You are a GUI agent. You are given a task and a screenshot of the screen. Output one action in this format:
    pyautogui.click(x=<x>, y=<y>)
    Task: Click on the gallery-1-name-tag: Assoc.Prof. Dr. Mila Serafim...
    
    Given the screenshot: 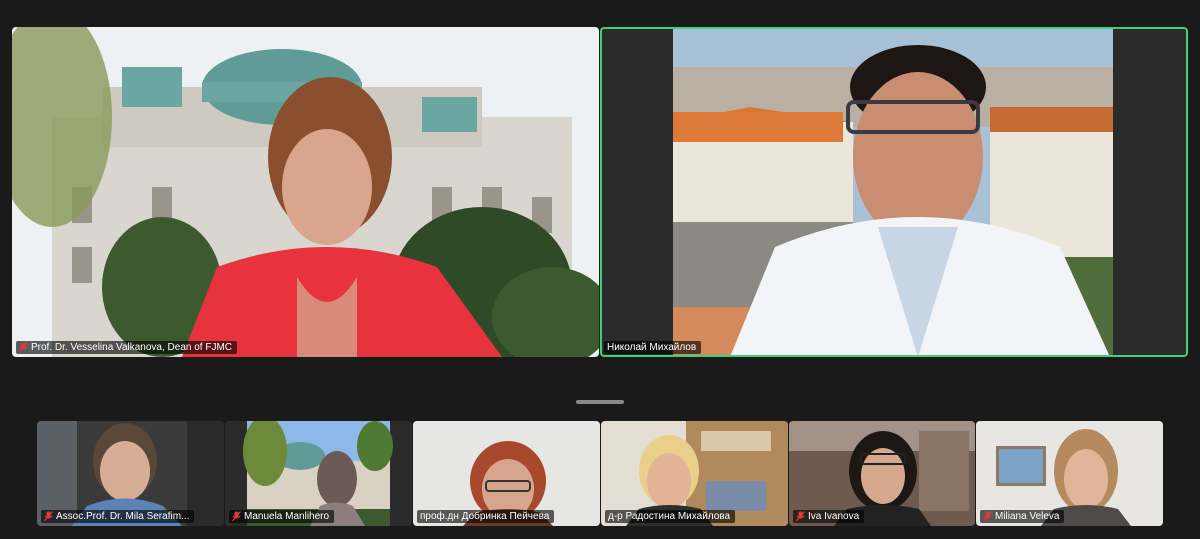 What is the action you would take?
    pyautogui.click(x=118, y=516)
    